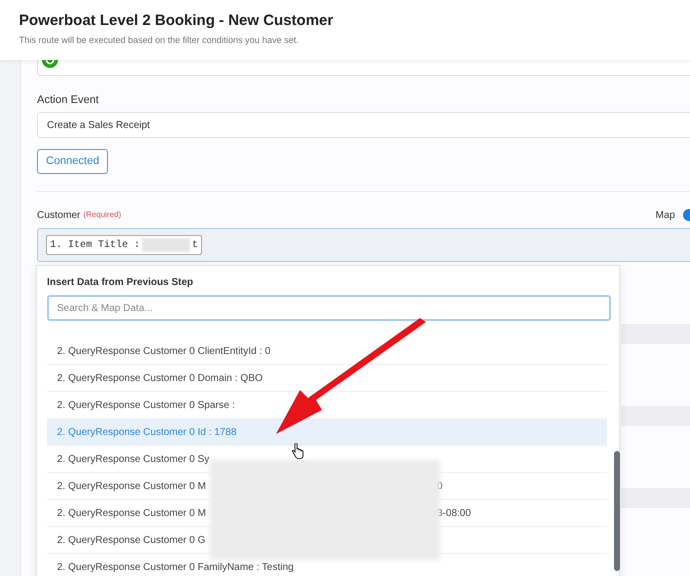 The image size is (690, 576). What do you see at coordinates (102, 215) in the screenshot?
I see `required-note: (Required)` at bounding box center [102, 215].